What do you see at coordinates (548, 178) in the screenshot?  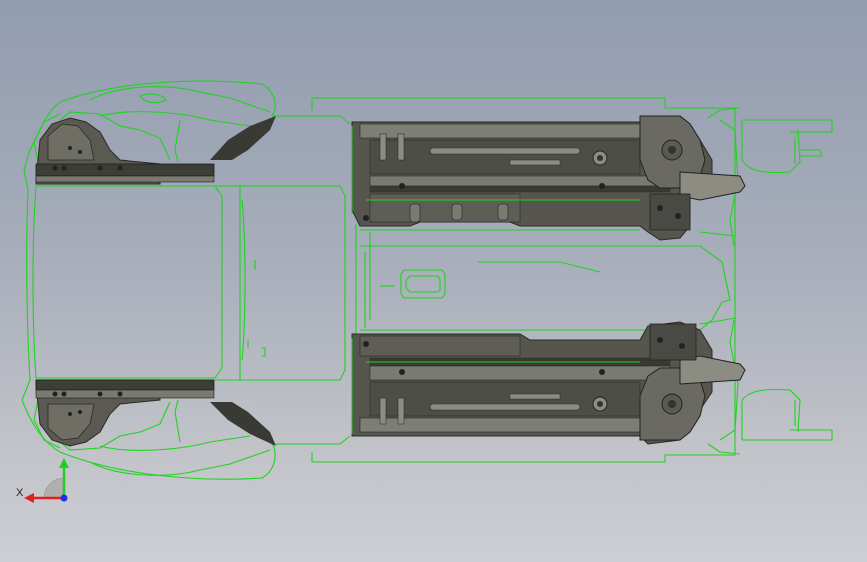 I see `floor-rail-top` at bounding box center [548, 178].